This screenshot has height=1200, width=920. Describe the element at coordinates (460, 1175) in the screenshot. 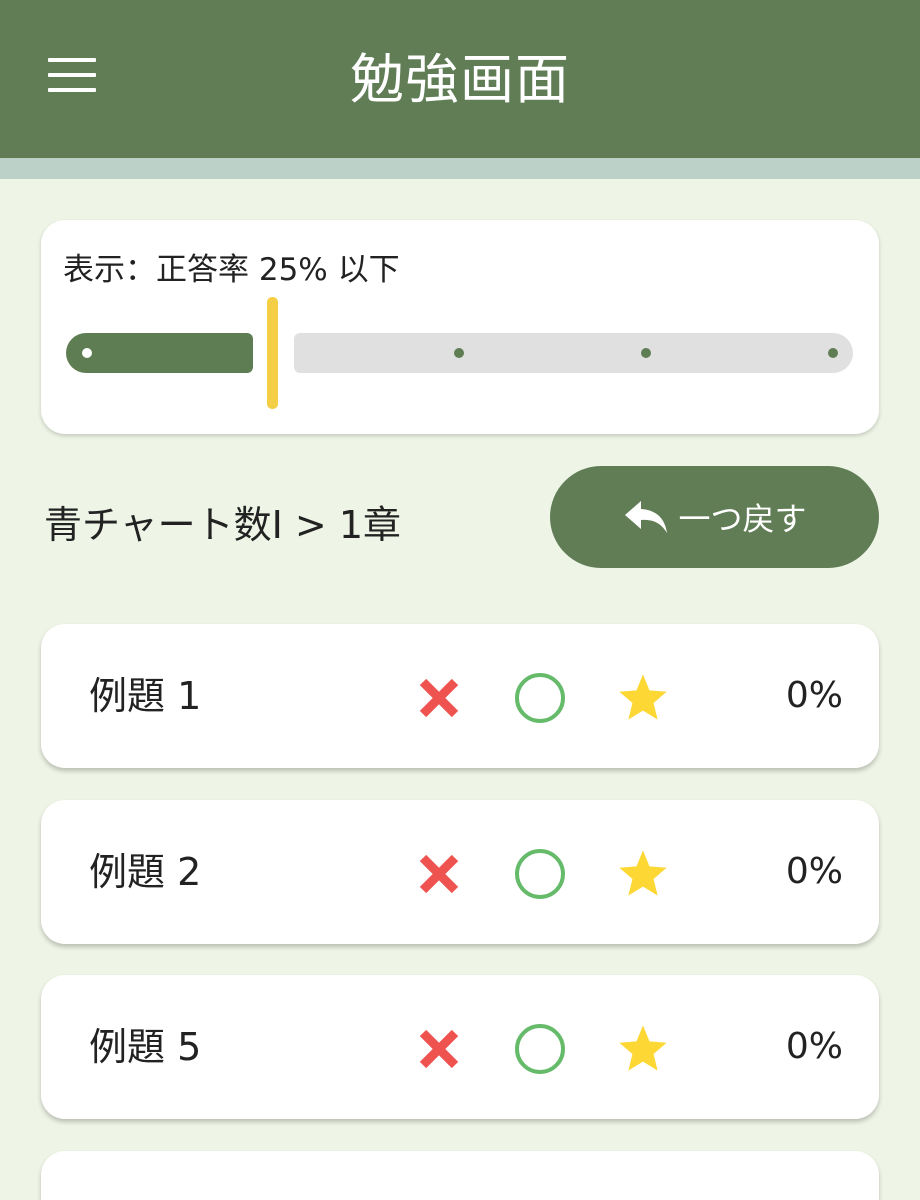

I see `question-row` at that location.